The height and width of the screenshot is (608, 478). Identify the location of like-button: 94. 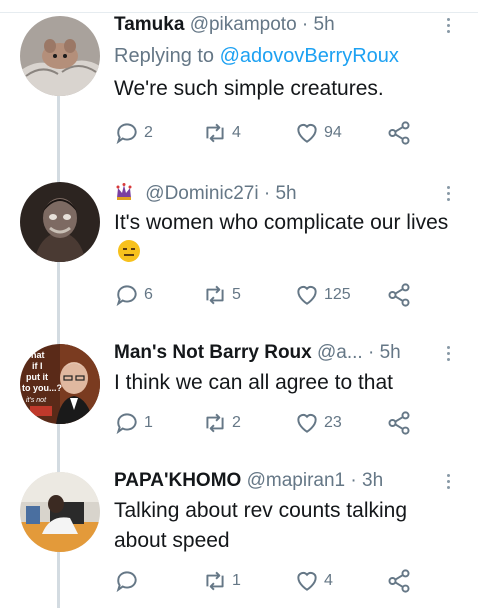
(318, 133).